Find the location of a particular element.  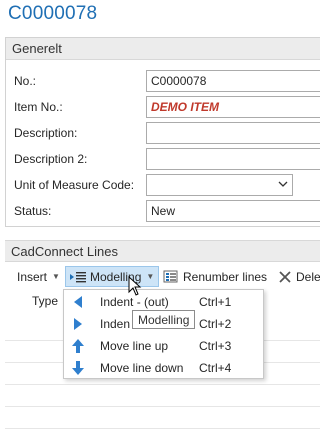

field-description-label: Description: is located at coordinates (46, 133).